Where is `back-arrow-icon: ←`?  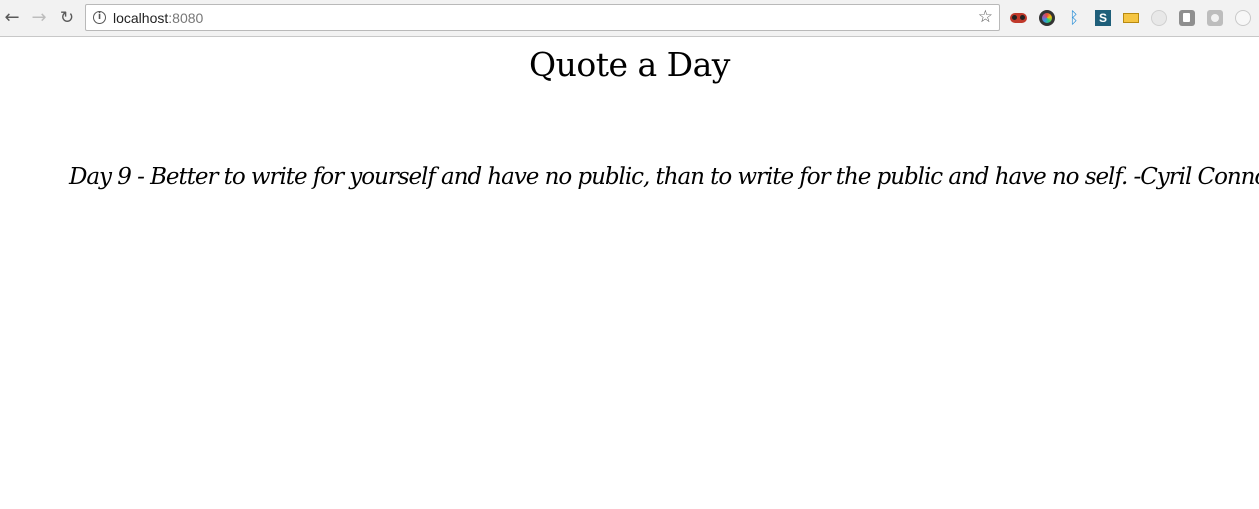
back-arrow-icon: ← is located at coordinates (12, 18).